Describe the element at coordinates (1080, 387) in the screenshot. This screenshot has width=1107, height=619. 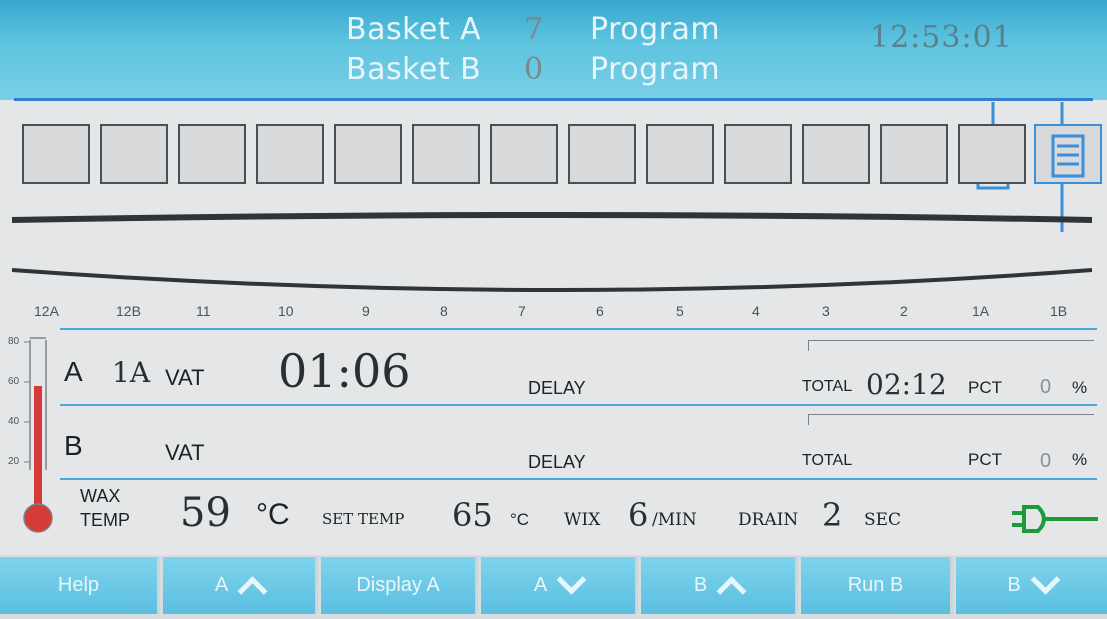
I see `row-a-pct-unit: %` at that location.